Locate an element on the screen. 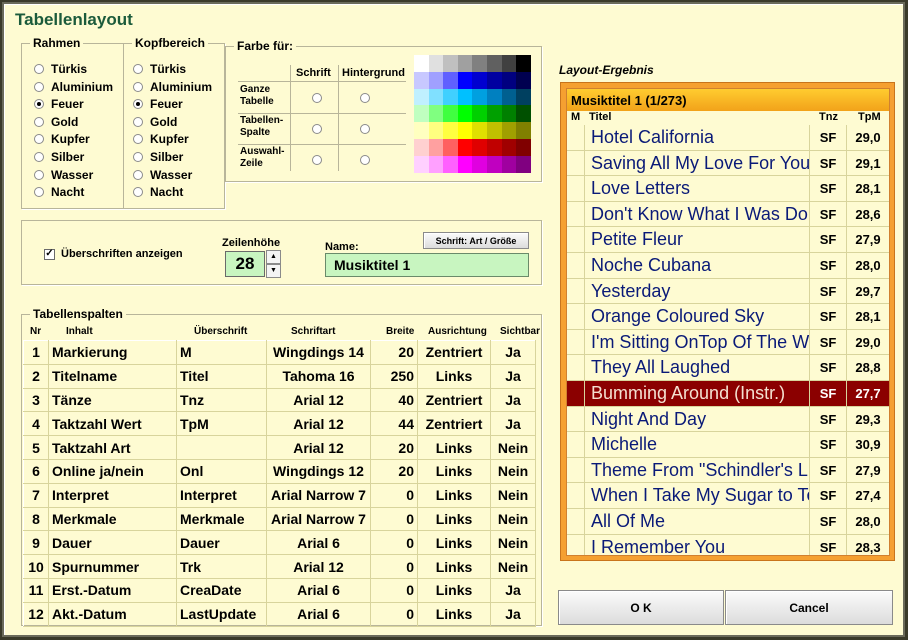 This screenshot has height=640, width=908. row-height-down-button: ▼ is located at coordinates (273, 271).